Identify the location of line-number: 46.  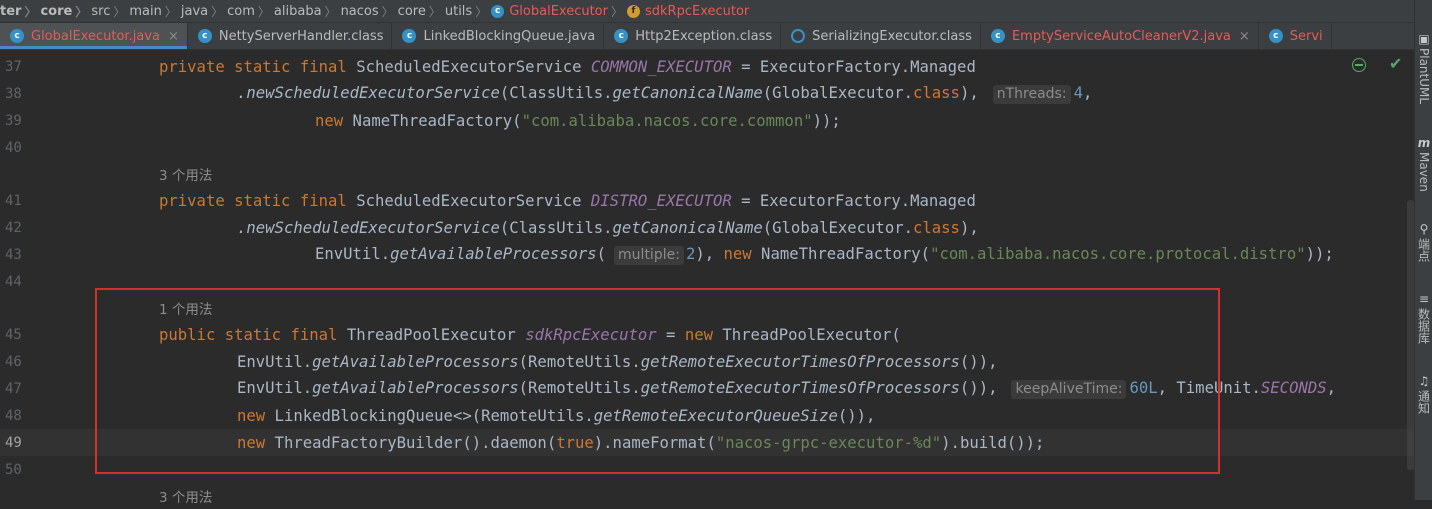
(18, 362).